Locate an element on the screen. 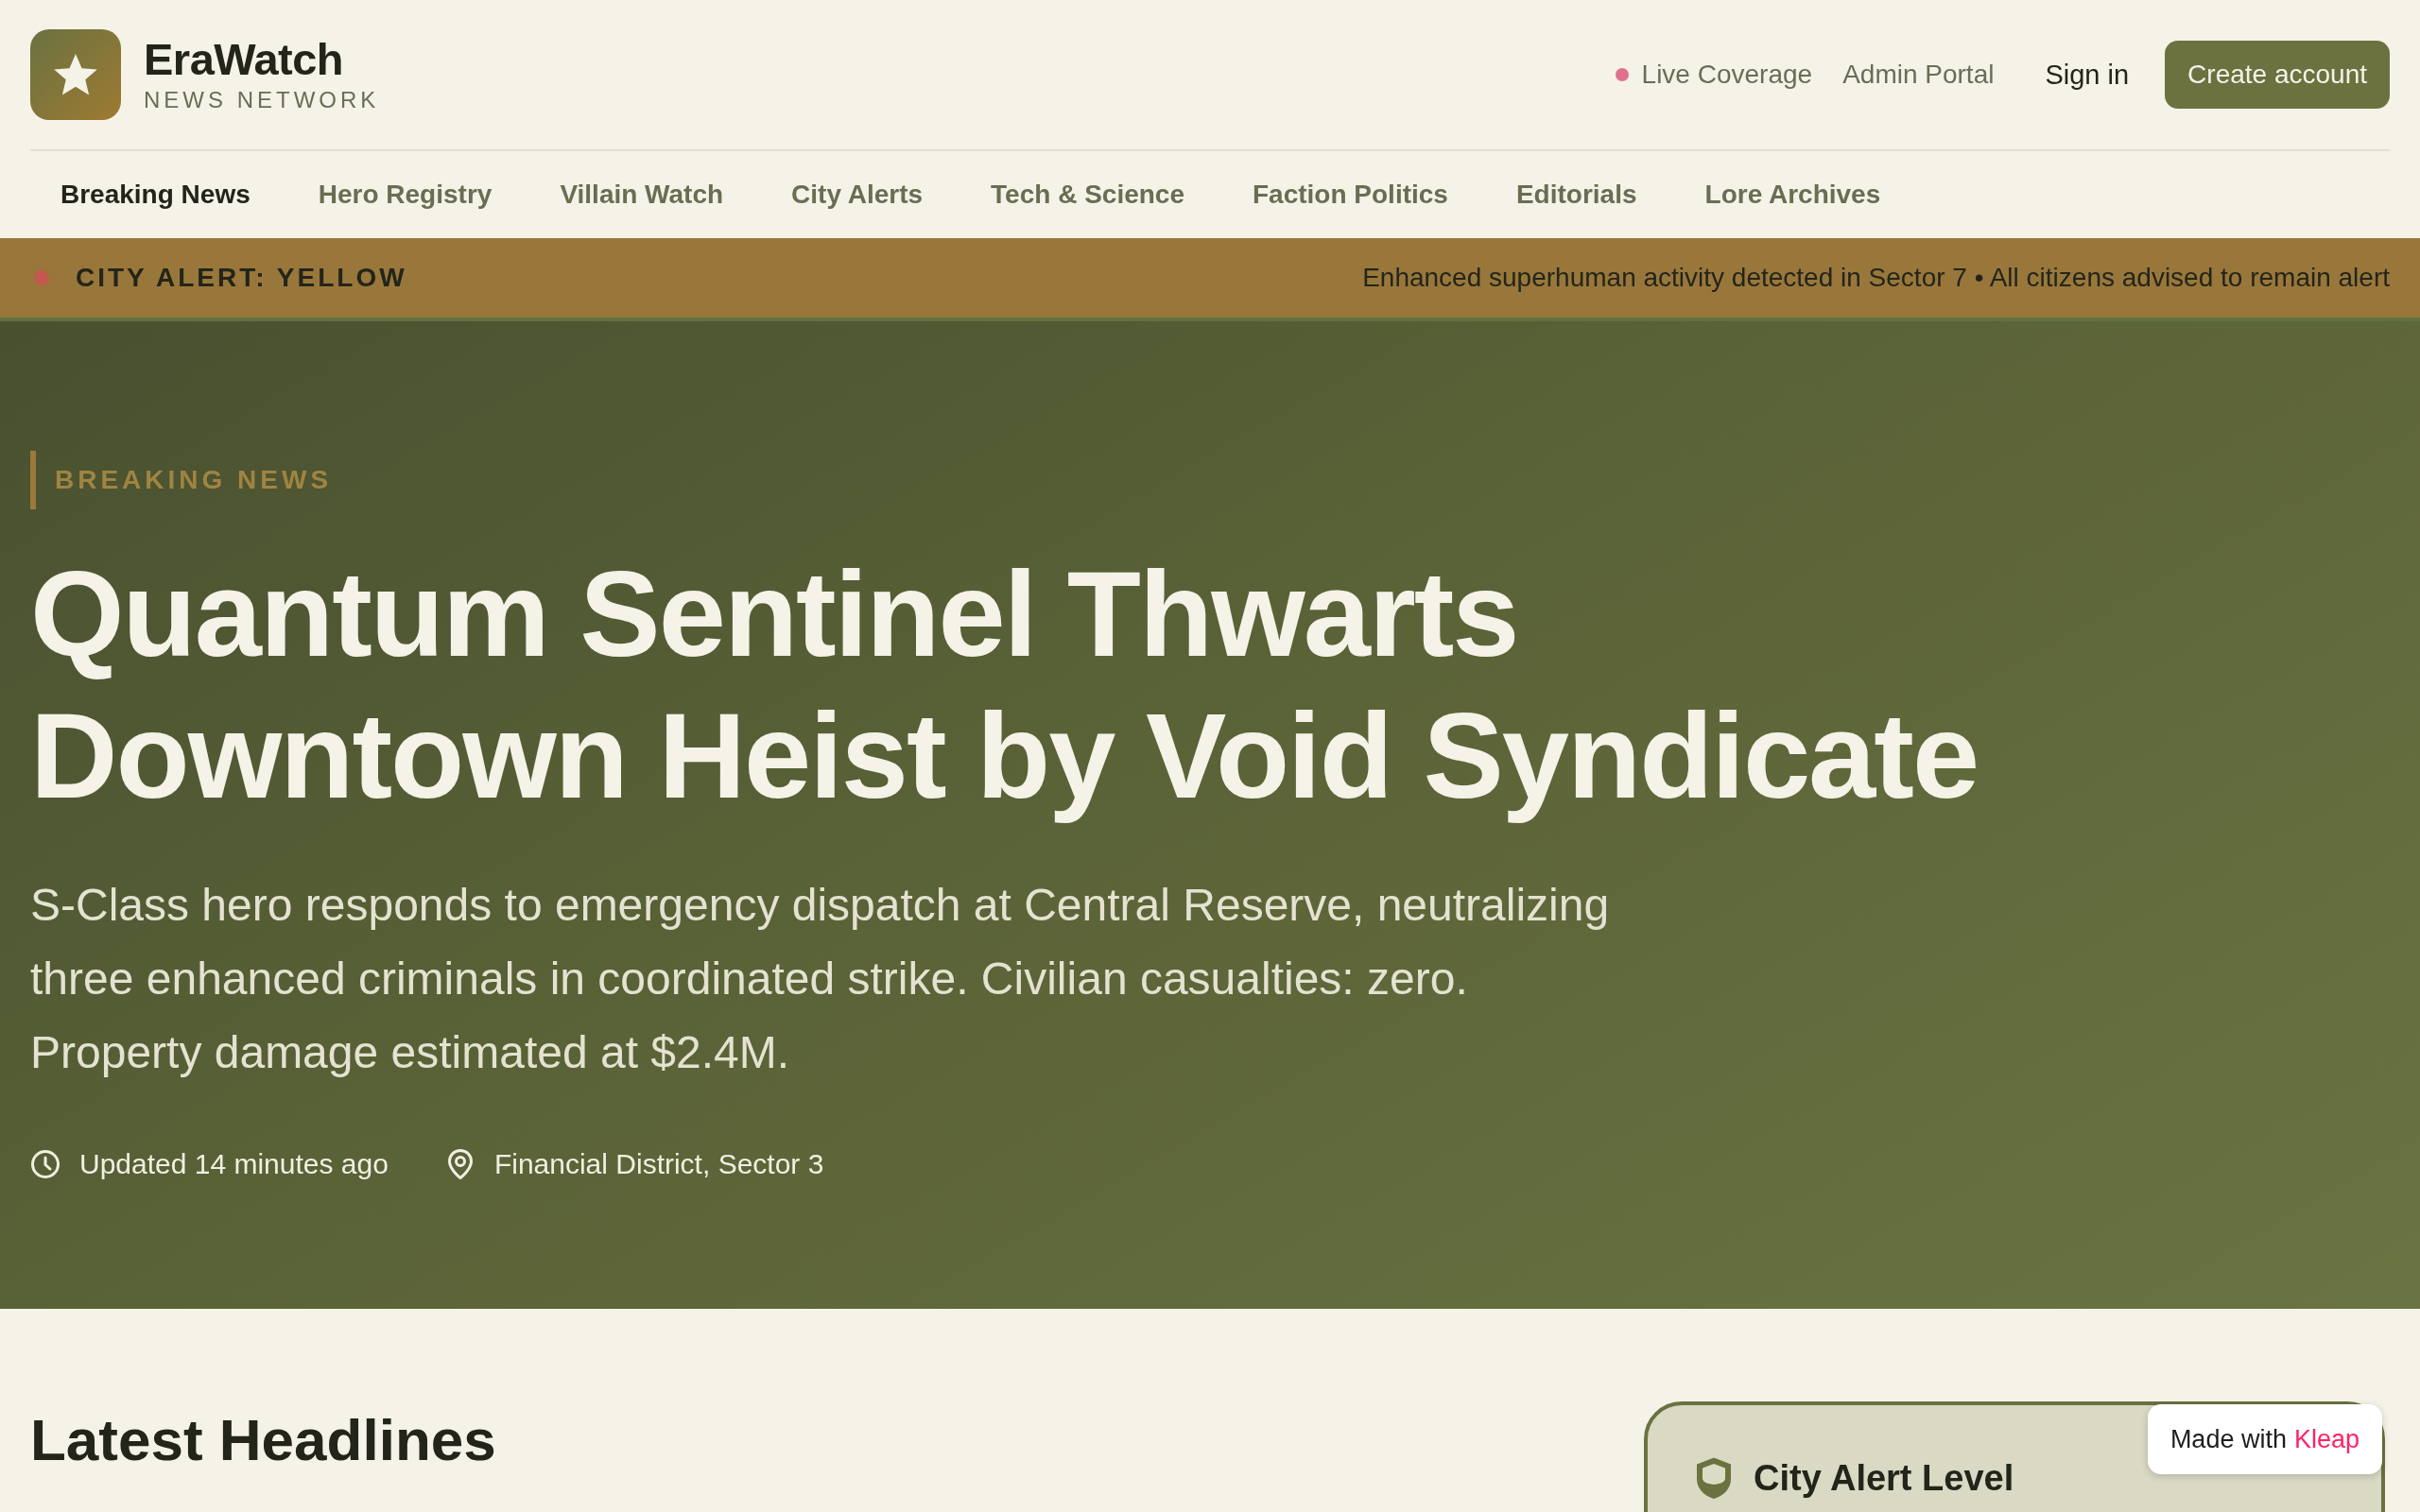  header-link: Admin Portal is located at coordinates (1918, 75).